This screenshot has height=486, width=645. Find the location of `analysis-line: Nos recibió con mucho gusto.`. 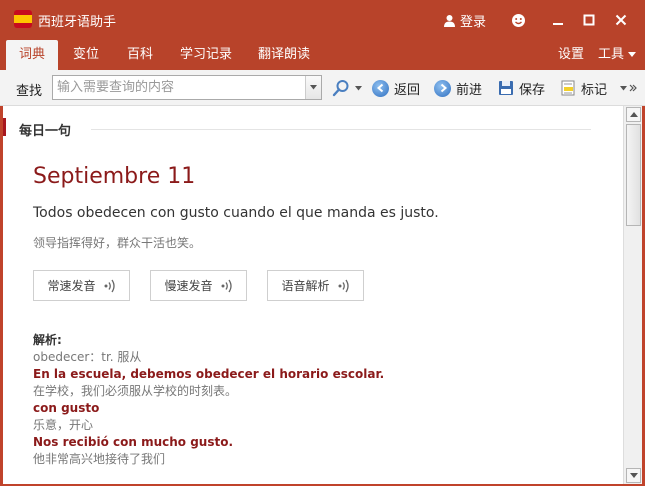

analysis-line: Nos recibió con mucho gusto. is located at coordinates (133, 442).